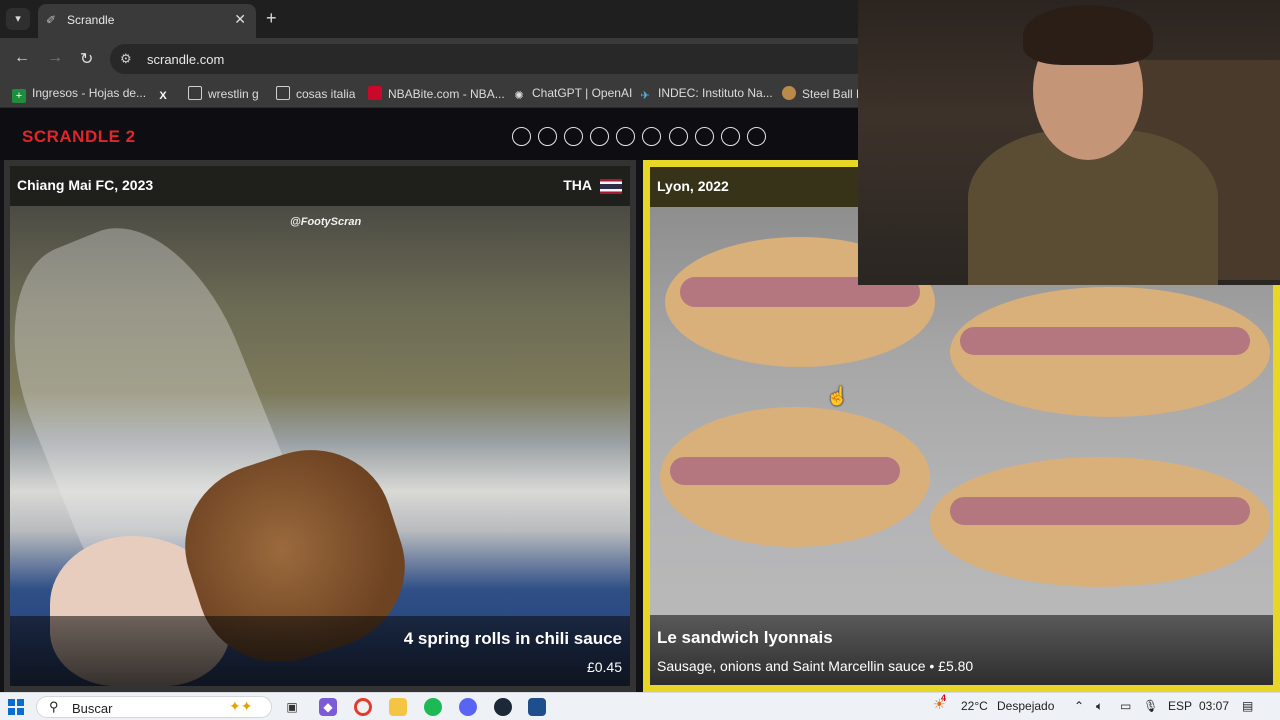 Image resolution: width=1280 pixels, height=720 pixels. Describe the element at coordinates (375, 93) in the screenshot. I see `nba-icon` at that location.